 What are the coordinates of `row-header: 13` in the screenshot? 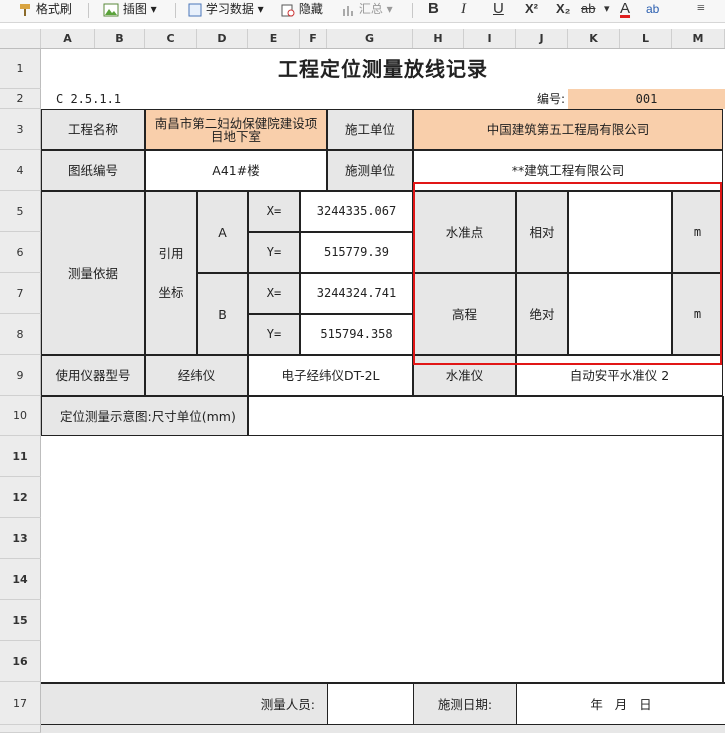 It's located at (20, 538).